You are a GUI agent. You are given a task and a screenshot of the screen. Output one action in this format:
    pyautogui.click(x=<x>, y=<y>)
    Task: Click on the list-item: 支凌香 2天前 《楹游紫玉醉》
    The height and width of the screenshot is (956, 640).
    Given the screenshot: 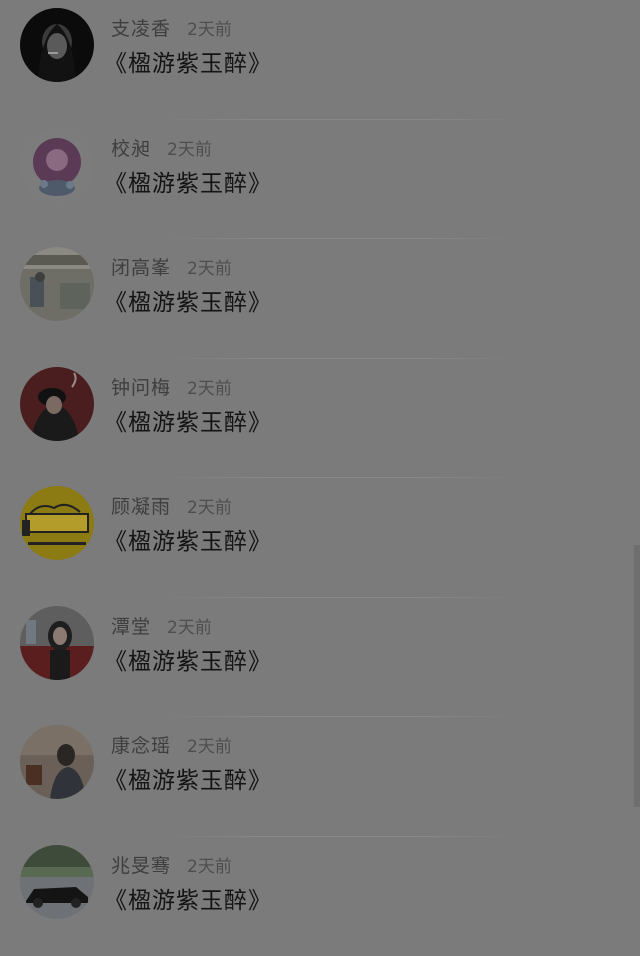 What is the action you would take?
    pyautogui.click(x=320, y=60)
    